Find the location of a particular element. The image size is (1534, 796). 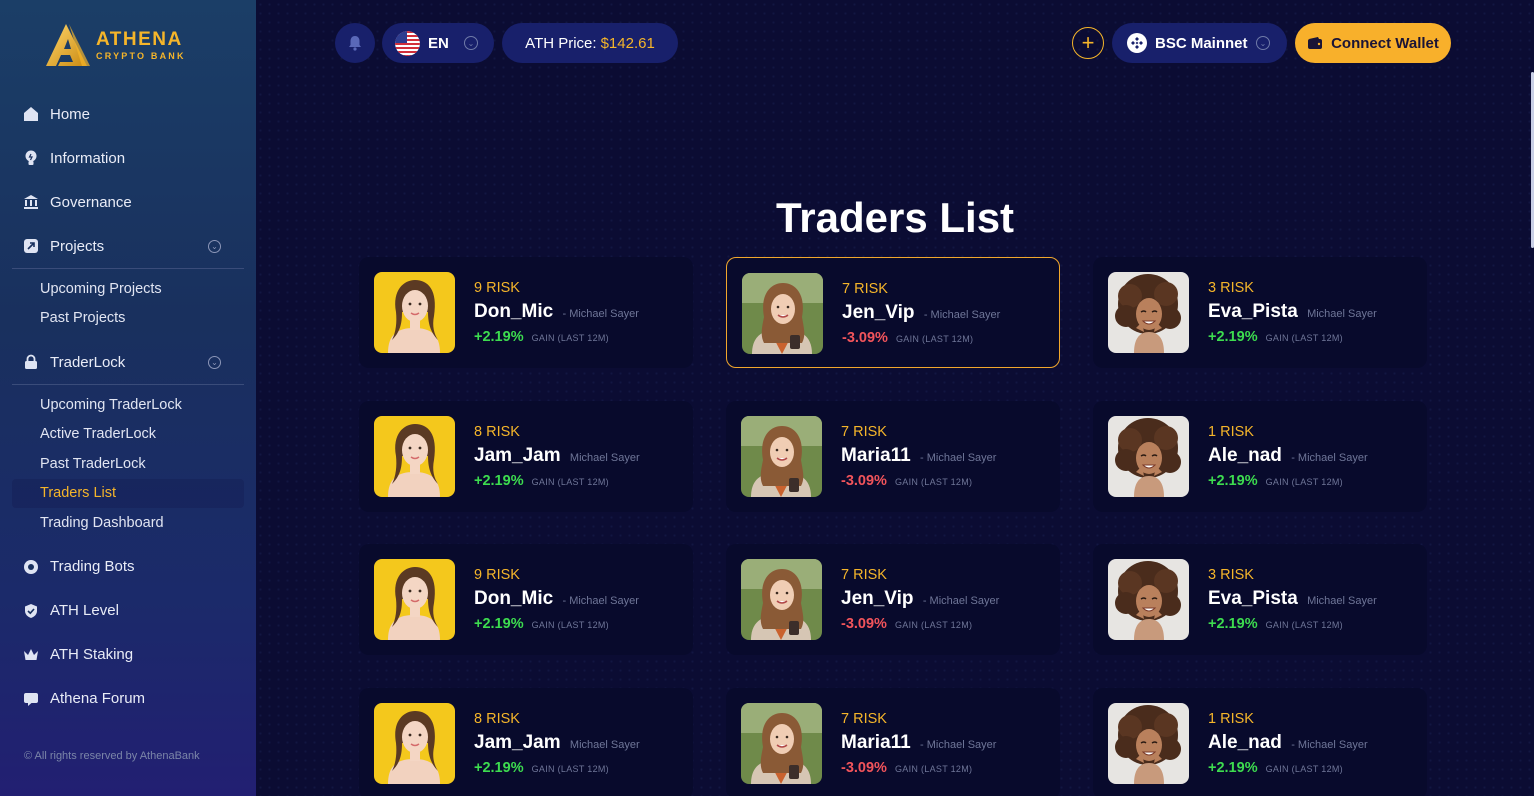

brand-logo: ATHENA CRYPTO BANK is located at coordinates (114, 45).